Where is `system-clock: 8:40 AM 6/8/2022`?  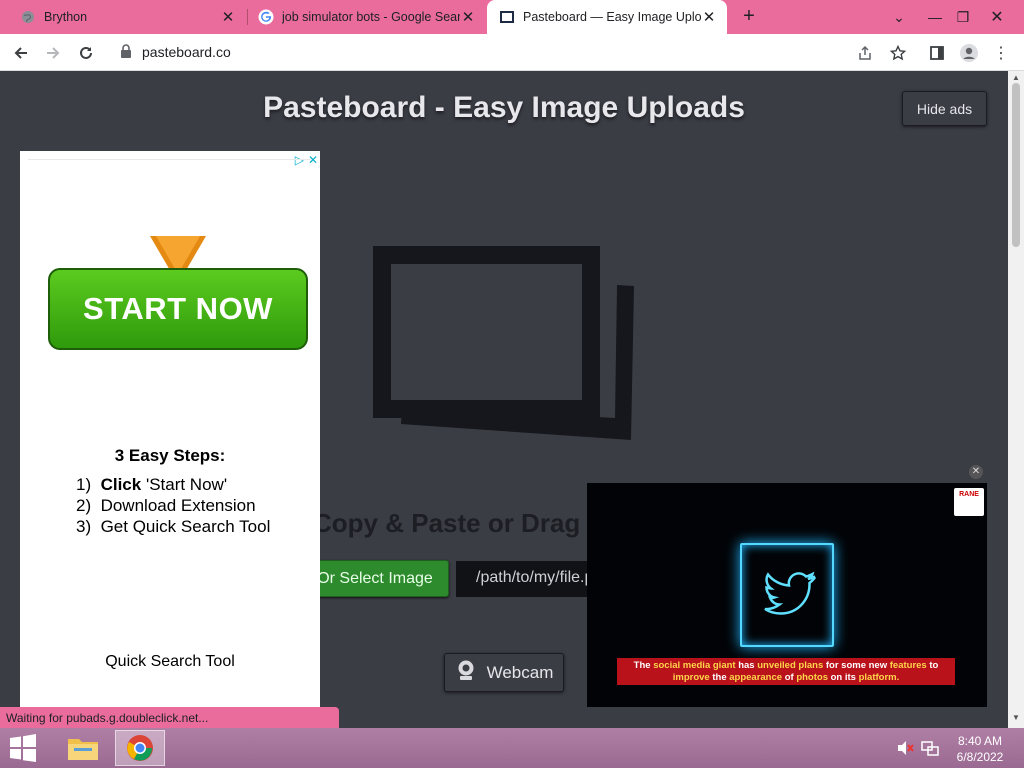
system-clock: 8:40 AM 6/8/2022 is located at coordinates (980, 749).